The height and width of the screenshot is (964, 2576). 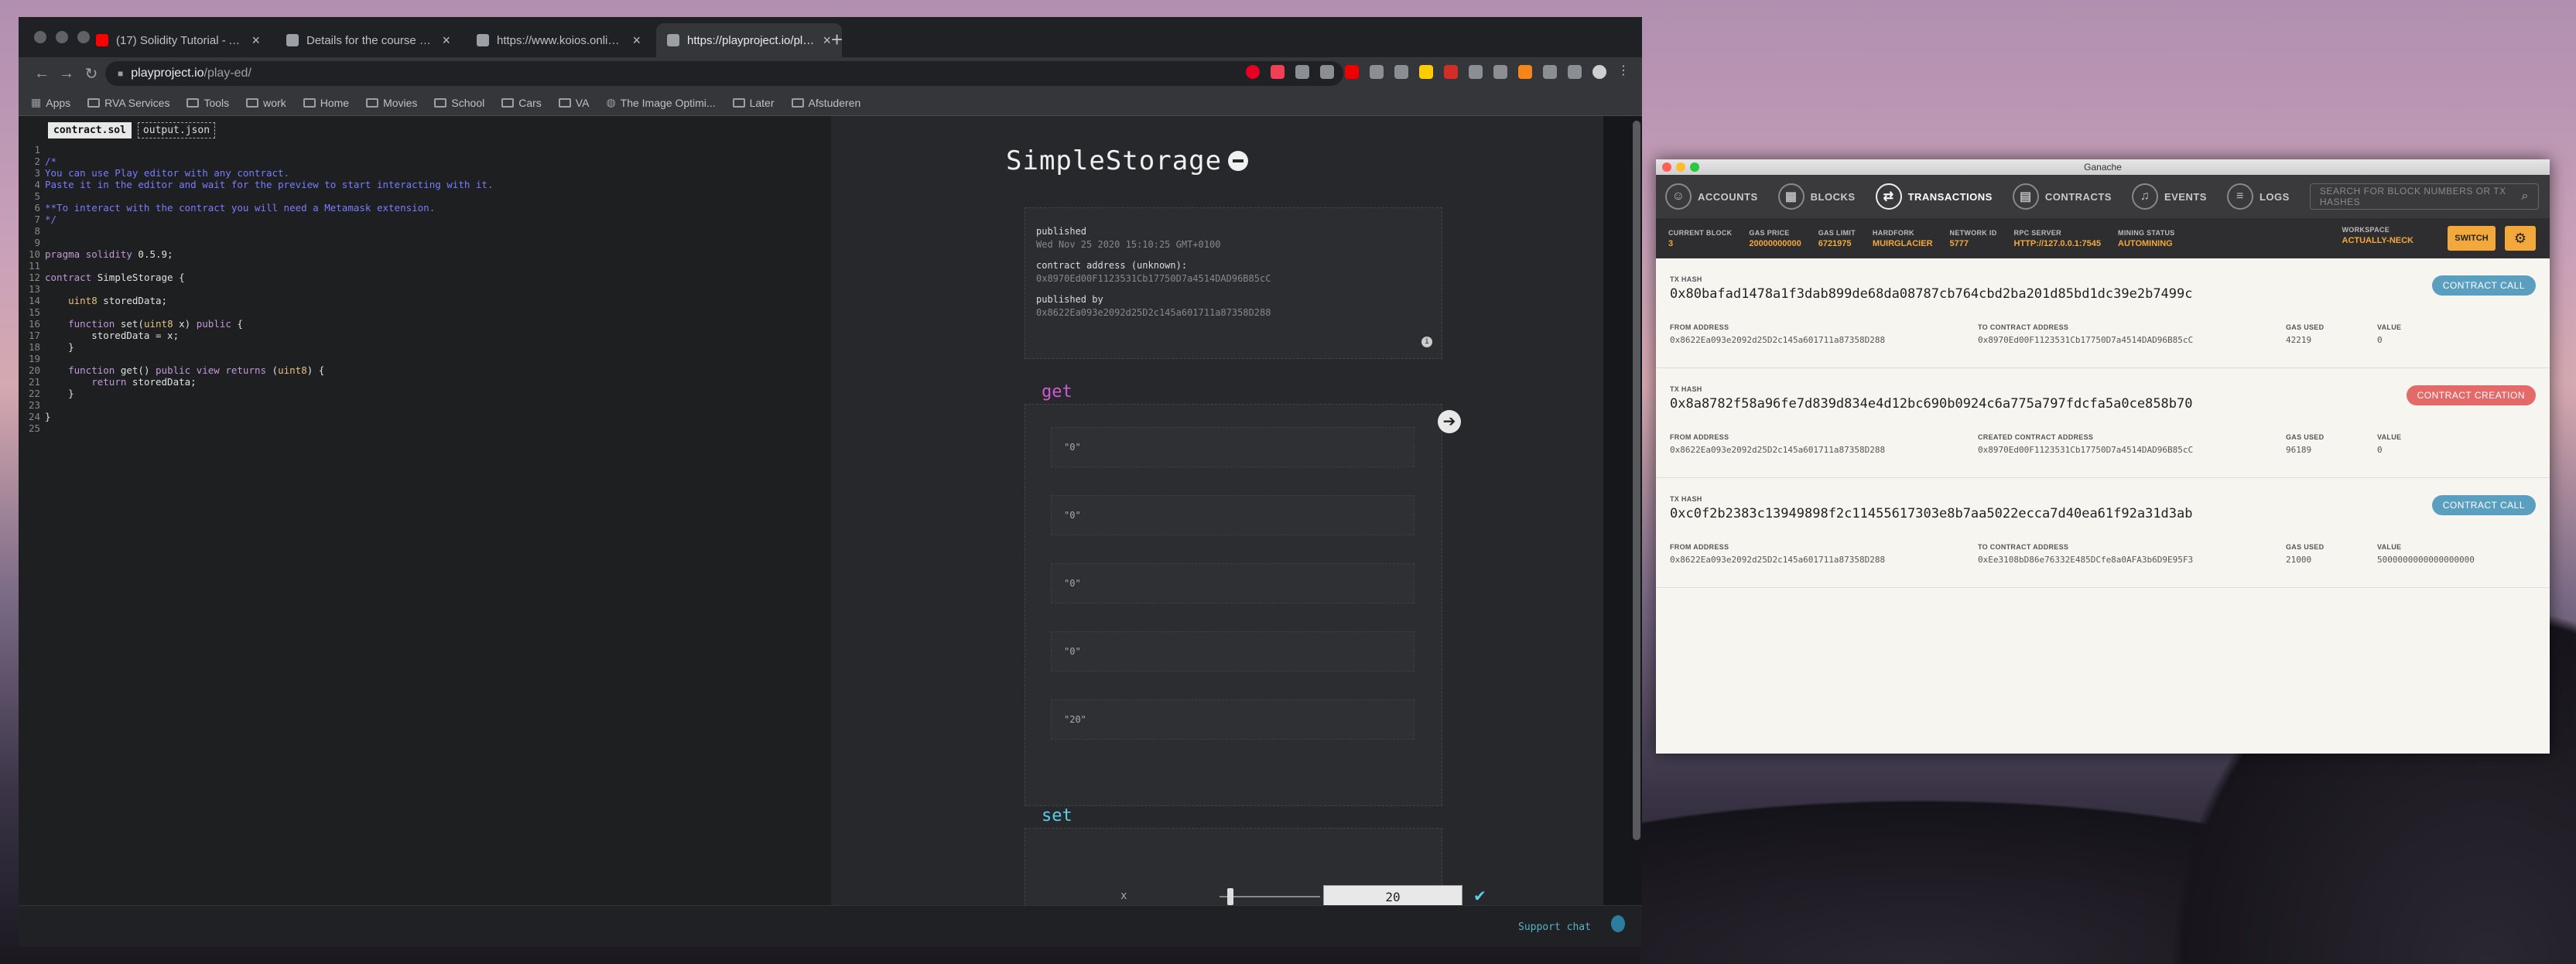 What do you see at coordinates (1666, 167) in the screenshot?
I see `ganache-close-button` at bounding box center [1666, 167].